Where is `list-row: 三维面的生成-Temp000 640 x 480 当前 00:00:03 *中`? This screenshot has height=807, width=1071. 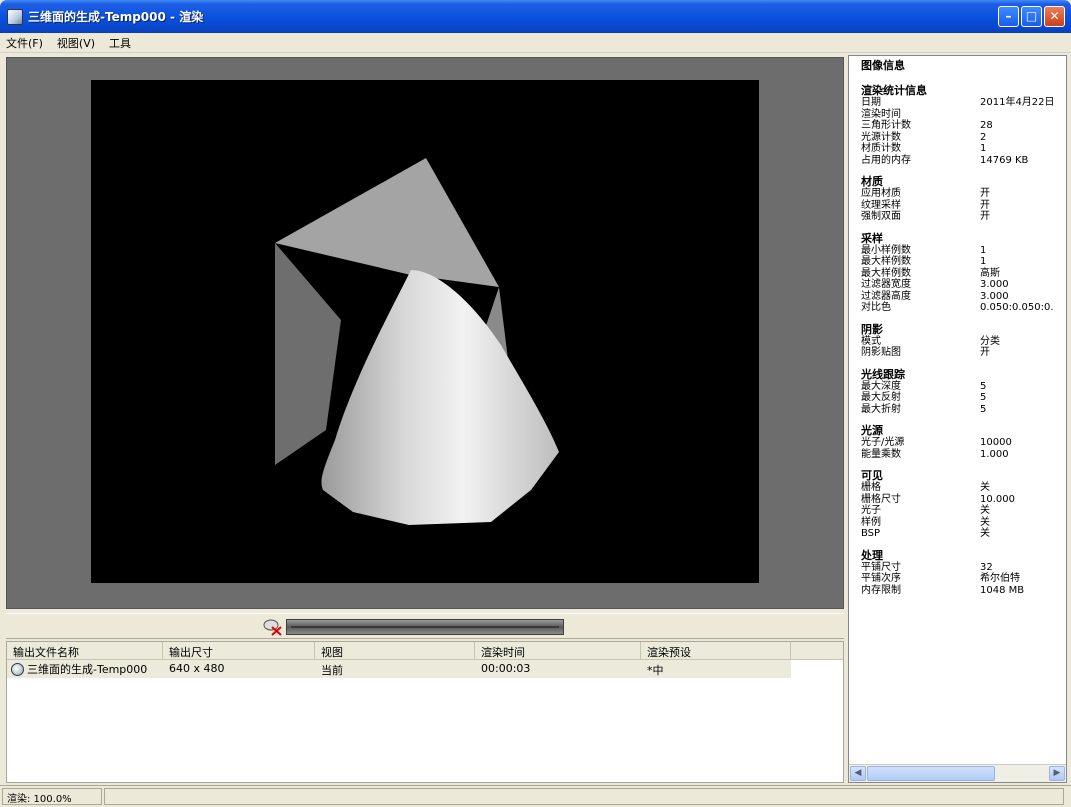
list-row: 三维面的生成-Temp000 640 x 480 当前 00:00:03 *中 is located at coordinates (399, 669).